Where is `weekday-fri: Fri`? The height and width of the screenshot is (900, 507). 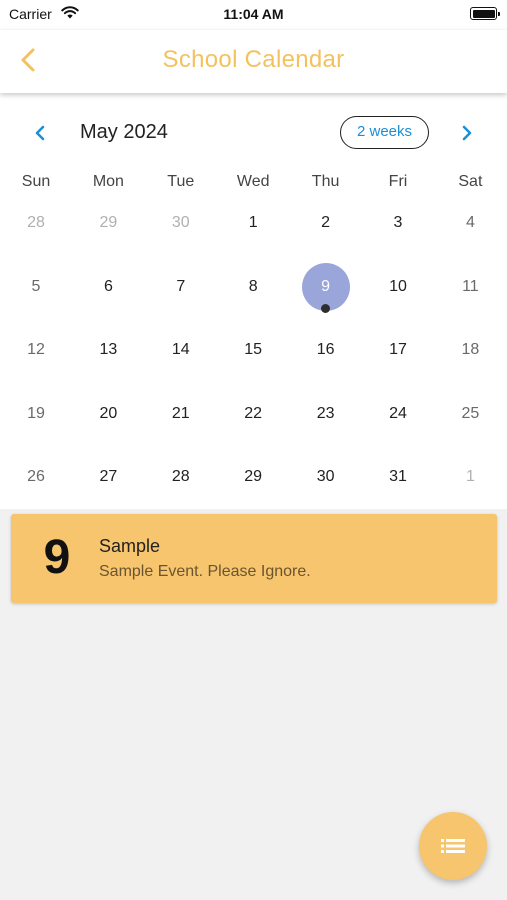 weekday-fri: Fri is located at coordinates (398, 181).